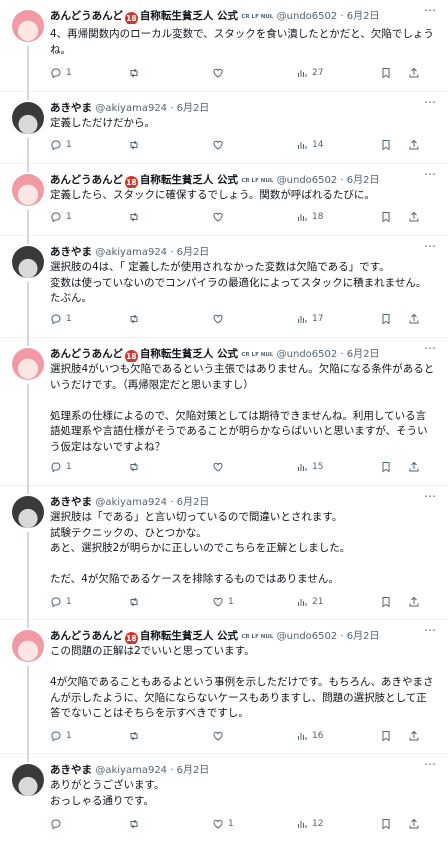 Image resolution: width=448 pixels, height=842 pixels. What do you see at coordinates (309, 217) in the screenshot?
I see `views-button: 18` at bounding box center [309, 217].